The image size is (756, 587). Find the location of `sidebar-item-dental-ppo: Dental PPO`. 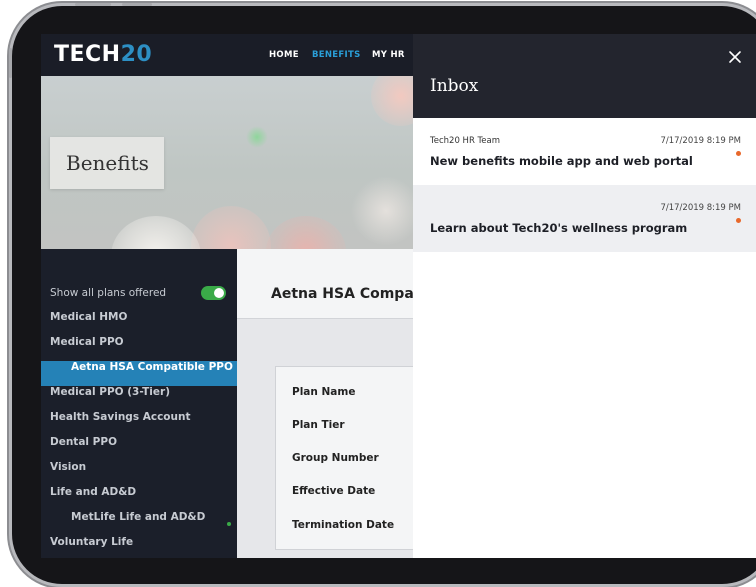

sidebar-item-dental-ppo: Dental PPO is located at coordinates (139, 448).